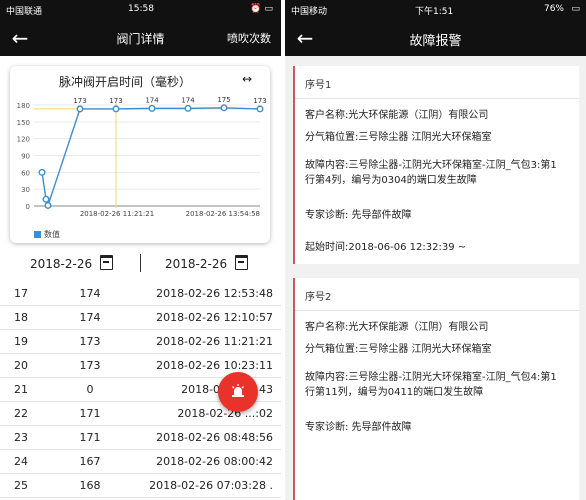 The image size is (586, 500). Describe the element at coordinates (21, 317) in the screenshot. I see `row-index: 18` at that location.